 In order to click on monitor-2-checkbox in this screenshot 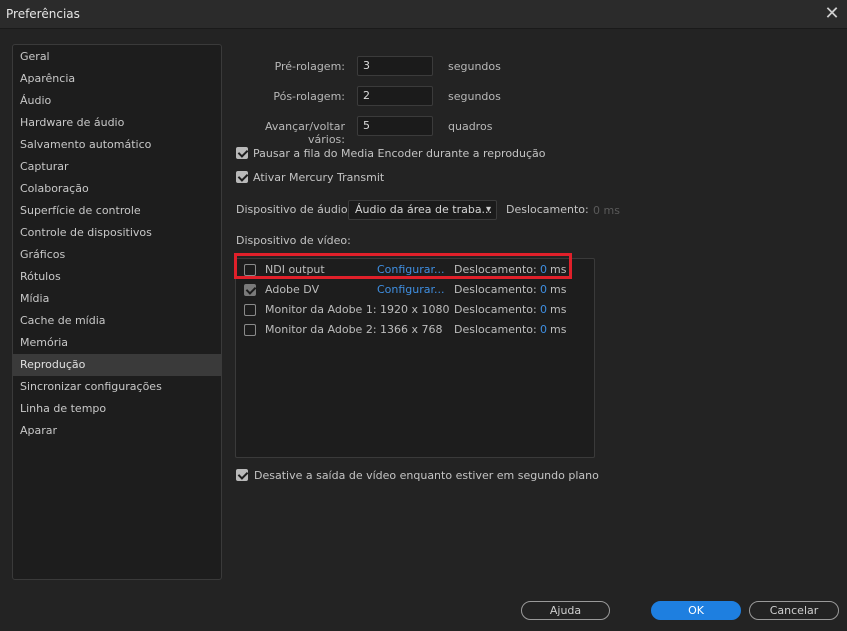, I will do `click(250, 330)`.